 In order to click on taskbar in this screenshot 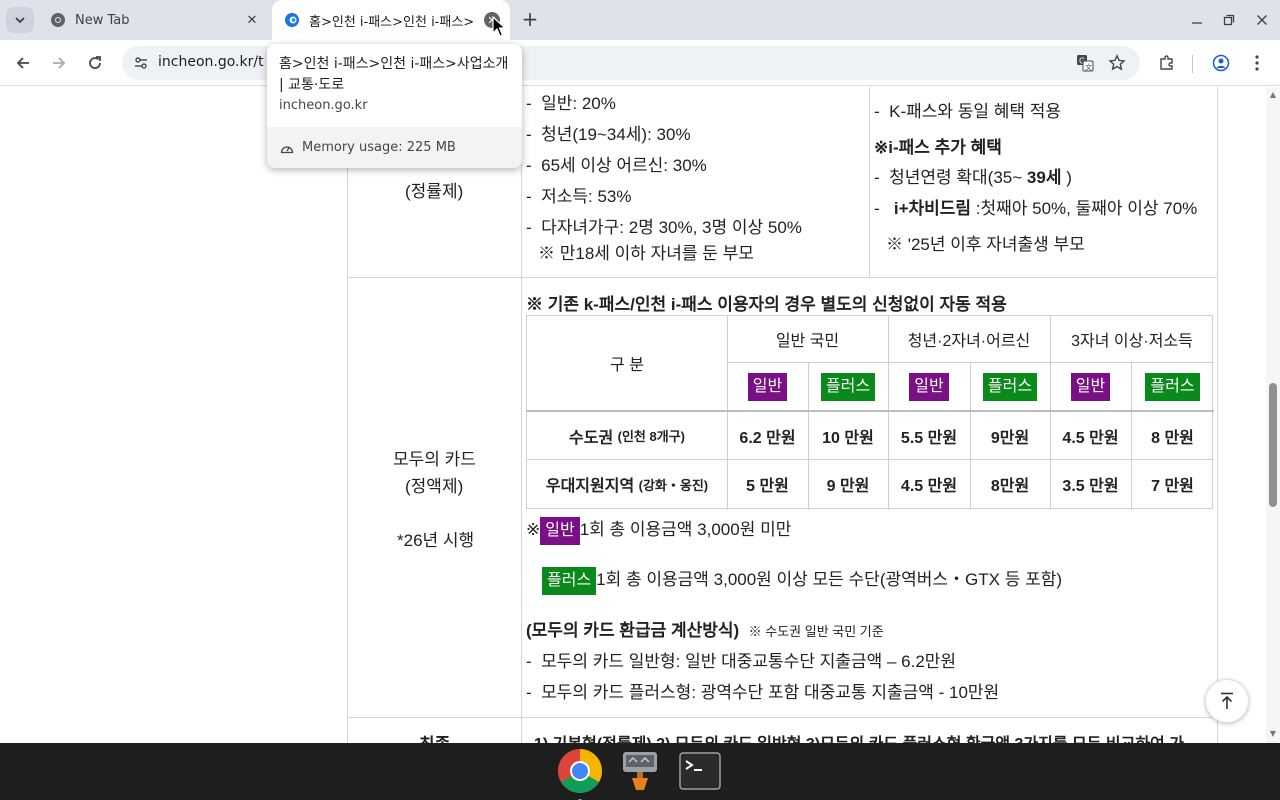, I will do `click(640, 771)`.